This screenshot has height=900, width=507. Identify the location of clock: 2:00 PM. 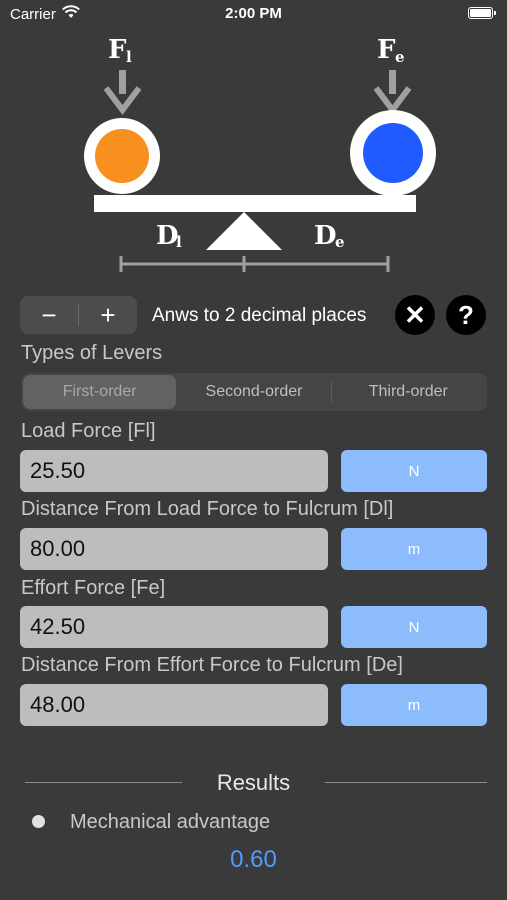
(253, 13).